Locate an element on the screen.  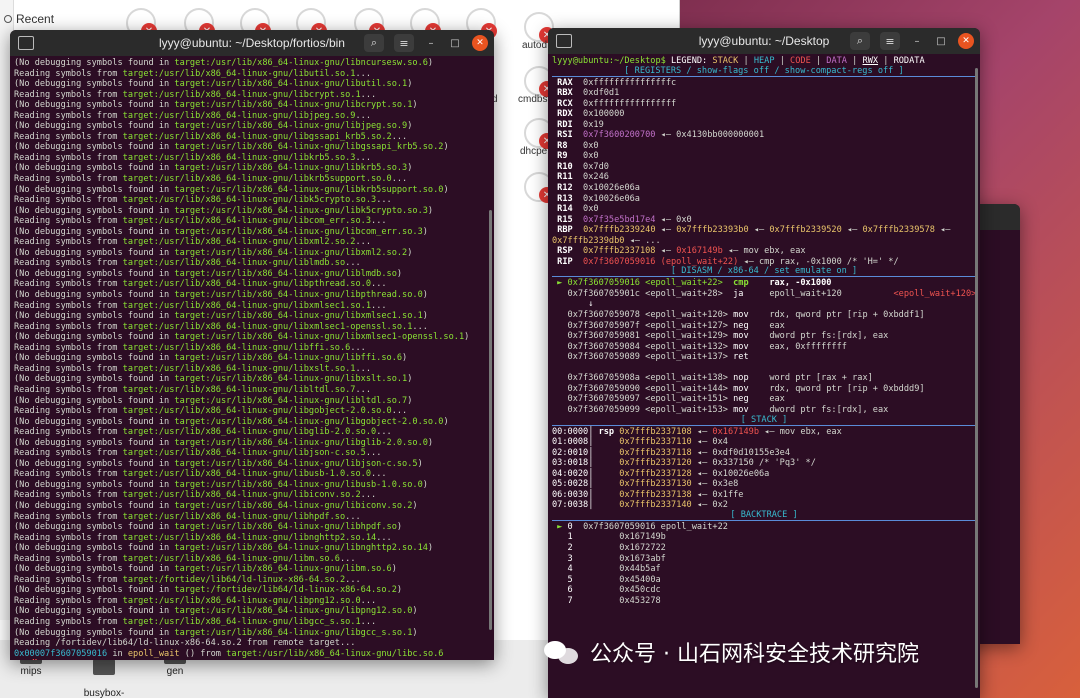
window-controls: ⌕ ≡ – □ ✕ is located at coordinates (426, 43).